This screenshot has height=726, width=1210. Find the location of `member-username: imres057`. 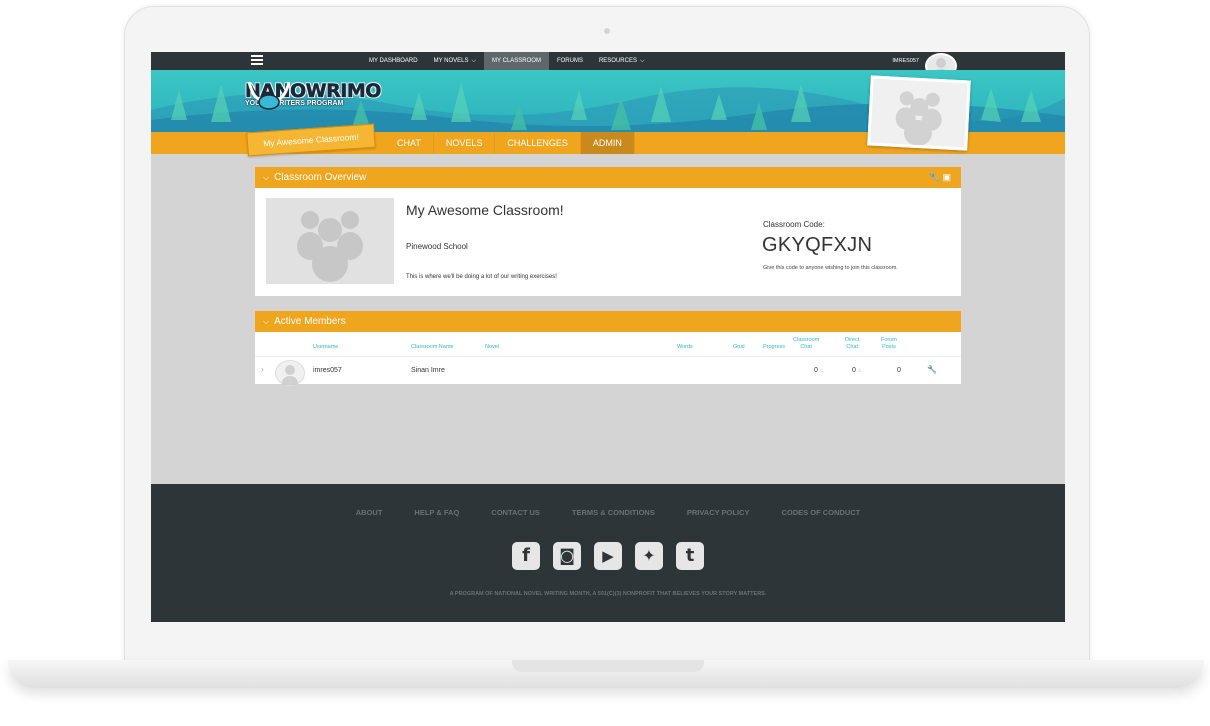

member-username: imres057 is located at coordinates (327, 370).